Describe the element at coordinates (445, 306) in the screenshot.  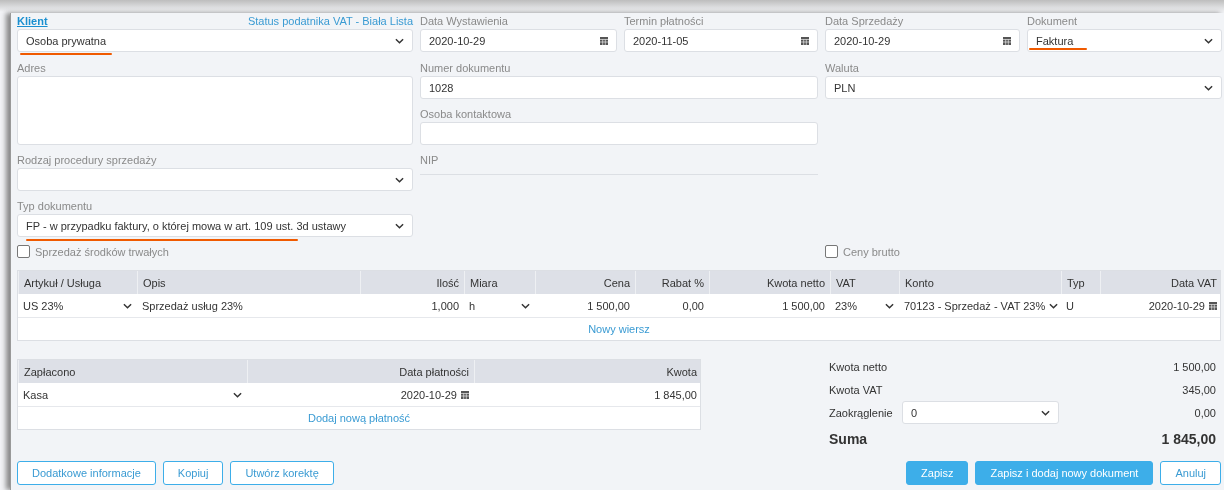
I see `table-cell-text: 1,000` at that location.